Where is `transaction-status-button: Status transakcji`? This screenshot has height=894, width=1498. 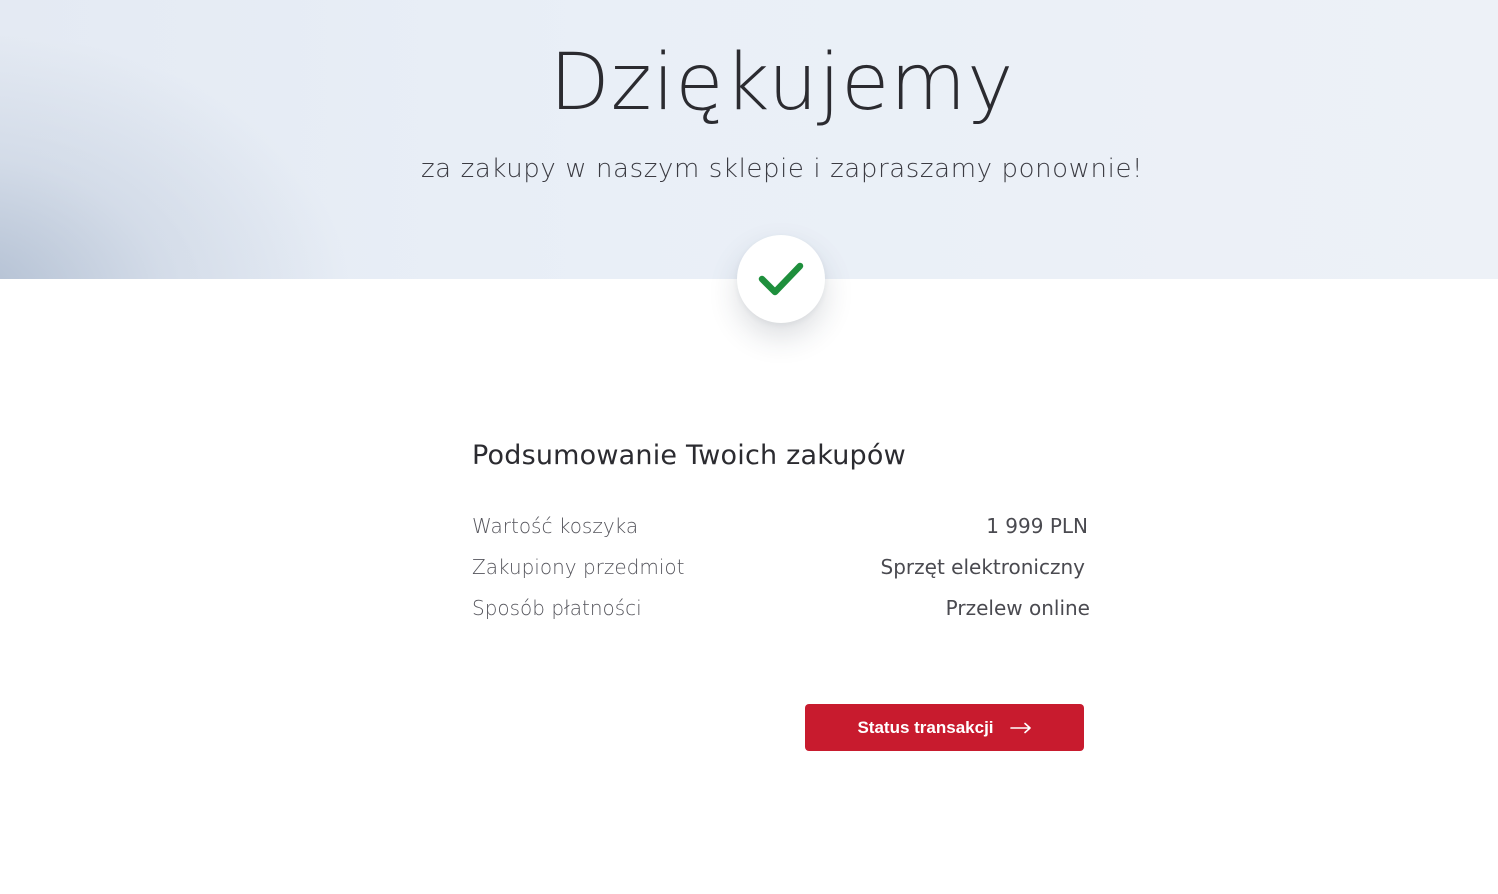 transaction-status-button: Status transakcji is located at coordinates (944, 727).